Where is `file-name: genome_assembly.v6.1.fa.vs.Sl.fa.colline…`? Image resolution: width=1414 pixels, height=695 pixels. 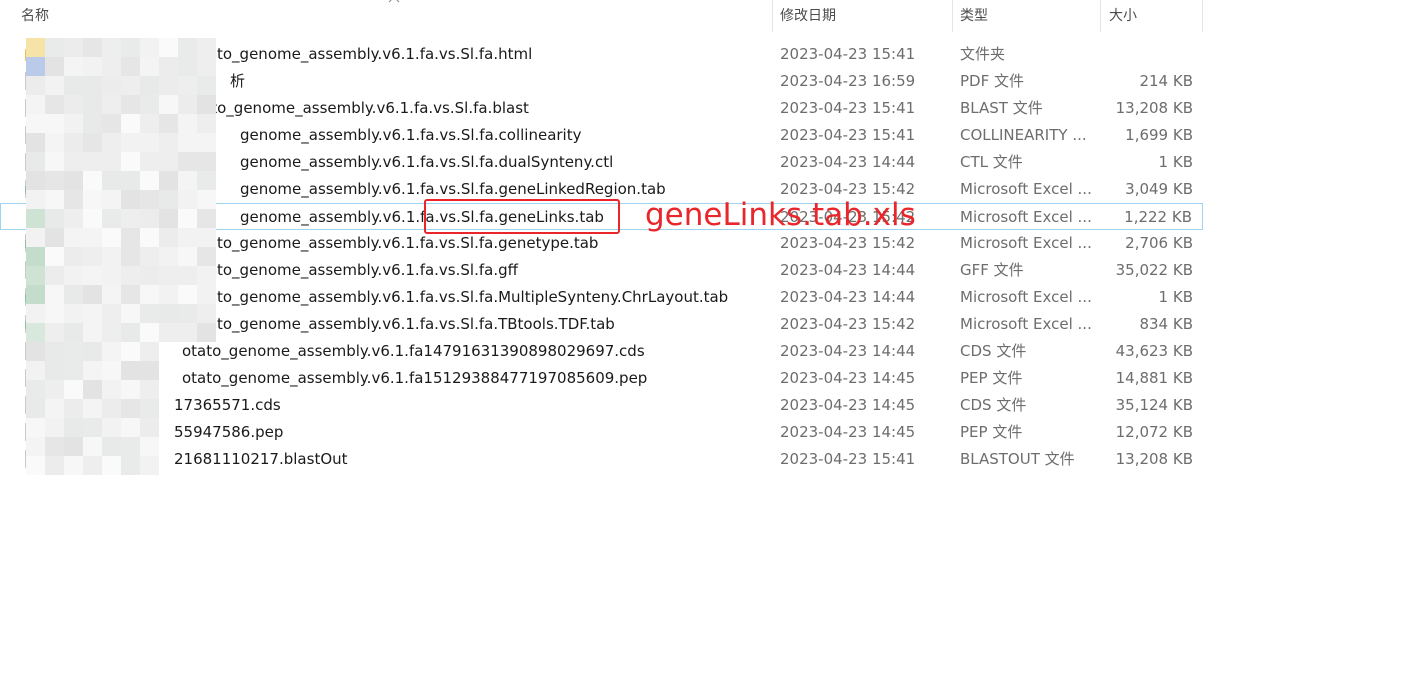 file-name: genome_assembly.v6.1.fa.vs.Sl.fa.colline… is located at coordinates (410, 135).